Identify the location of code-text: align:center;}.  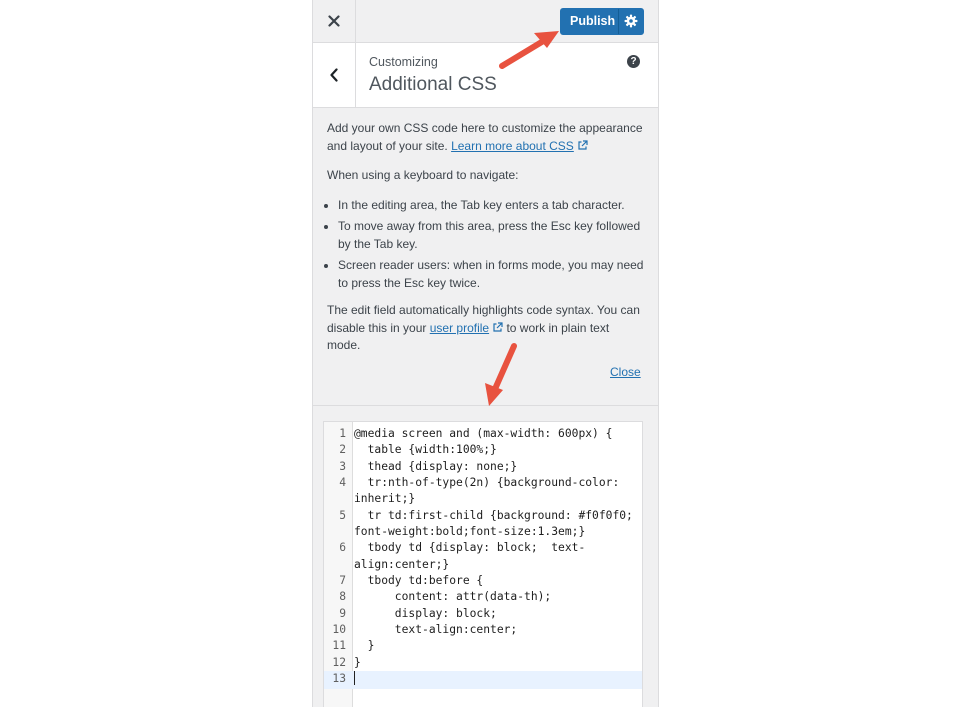
(402, 564).